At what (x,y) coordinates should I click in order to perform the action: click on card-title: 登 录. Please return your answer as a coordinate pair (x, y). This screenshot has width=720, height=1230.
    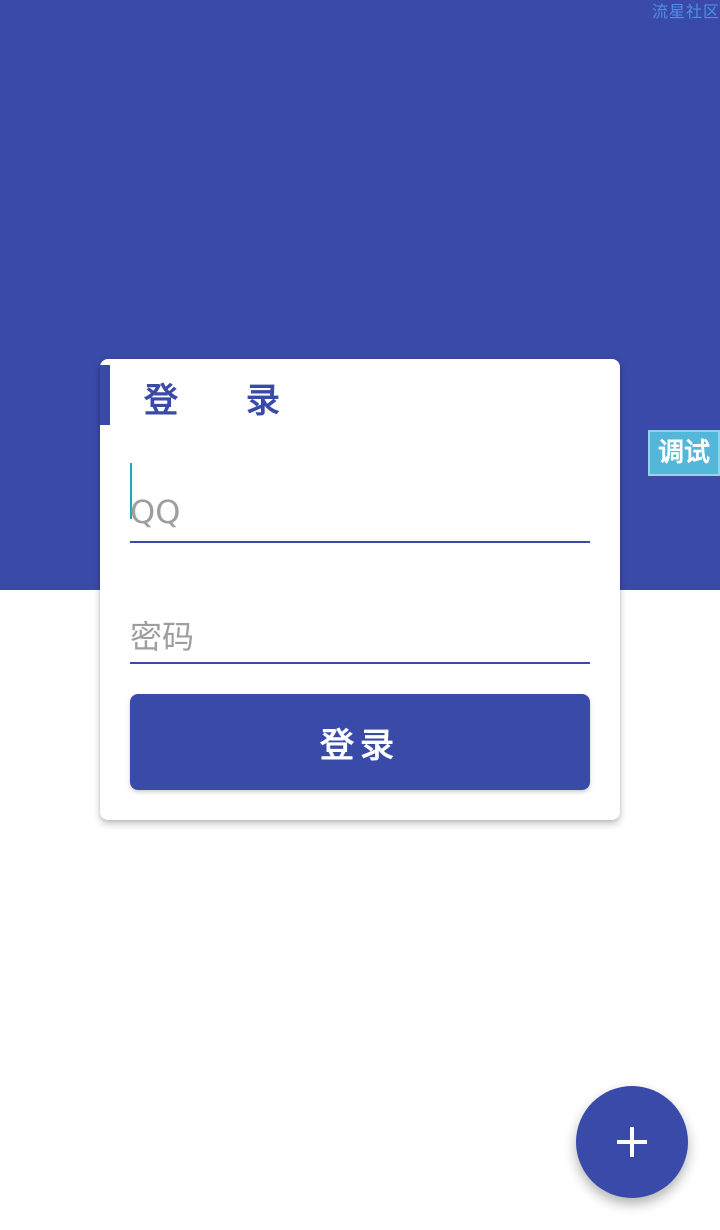
    Looking at the image, I should click on (226, 401).